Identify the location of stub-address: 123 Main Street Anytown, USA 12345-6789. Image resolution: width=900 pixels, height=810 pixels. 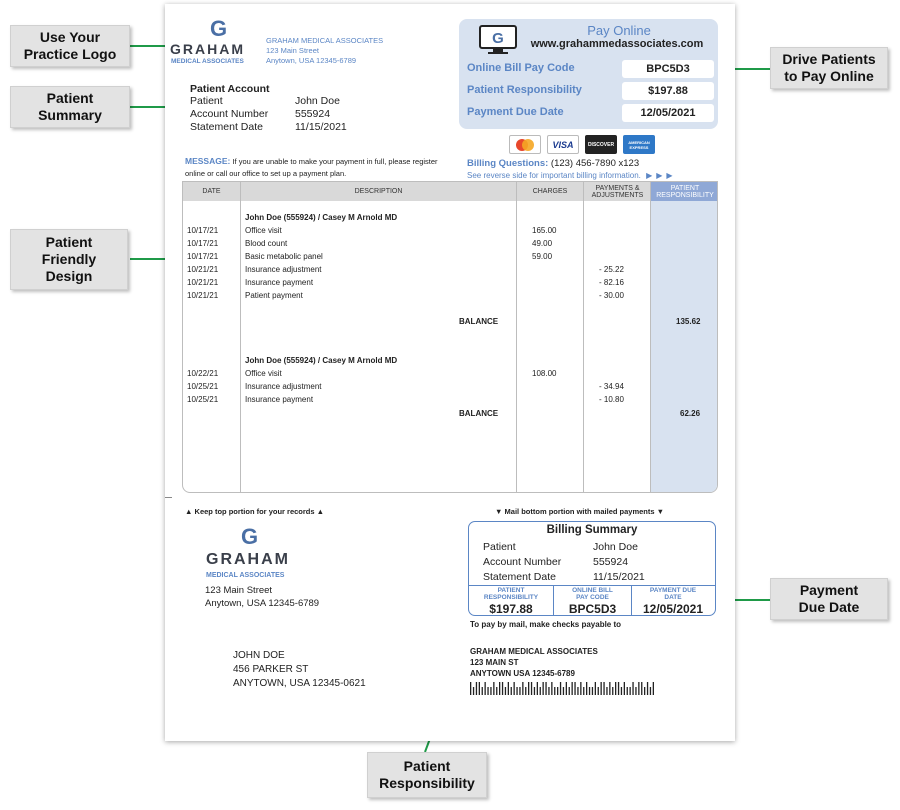
(262, 597).